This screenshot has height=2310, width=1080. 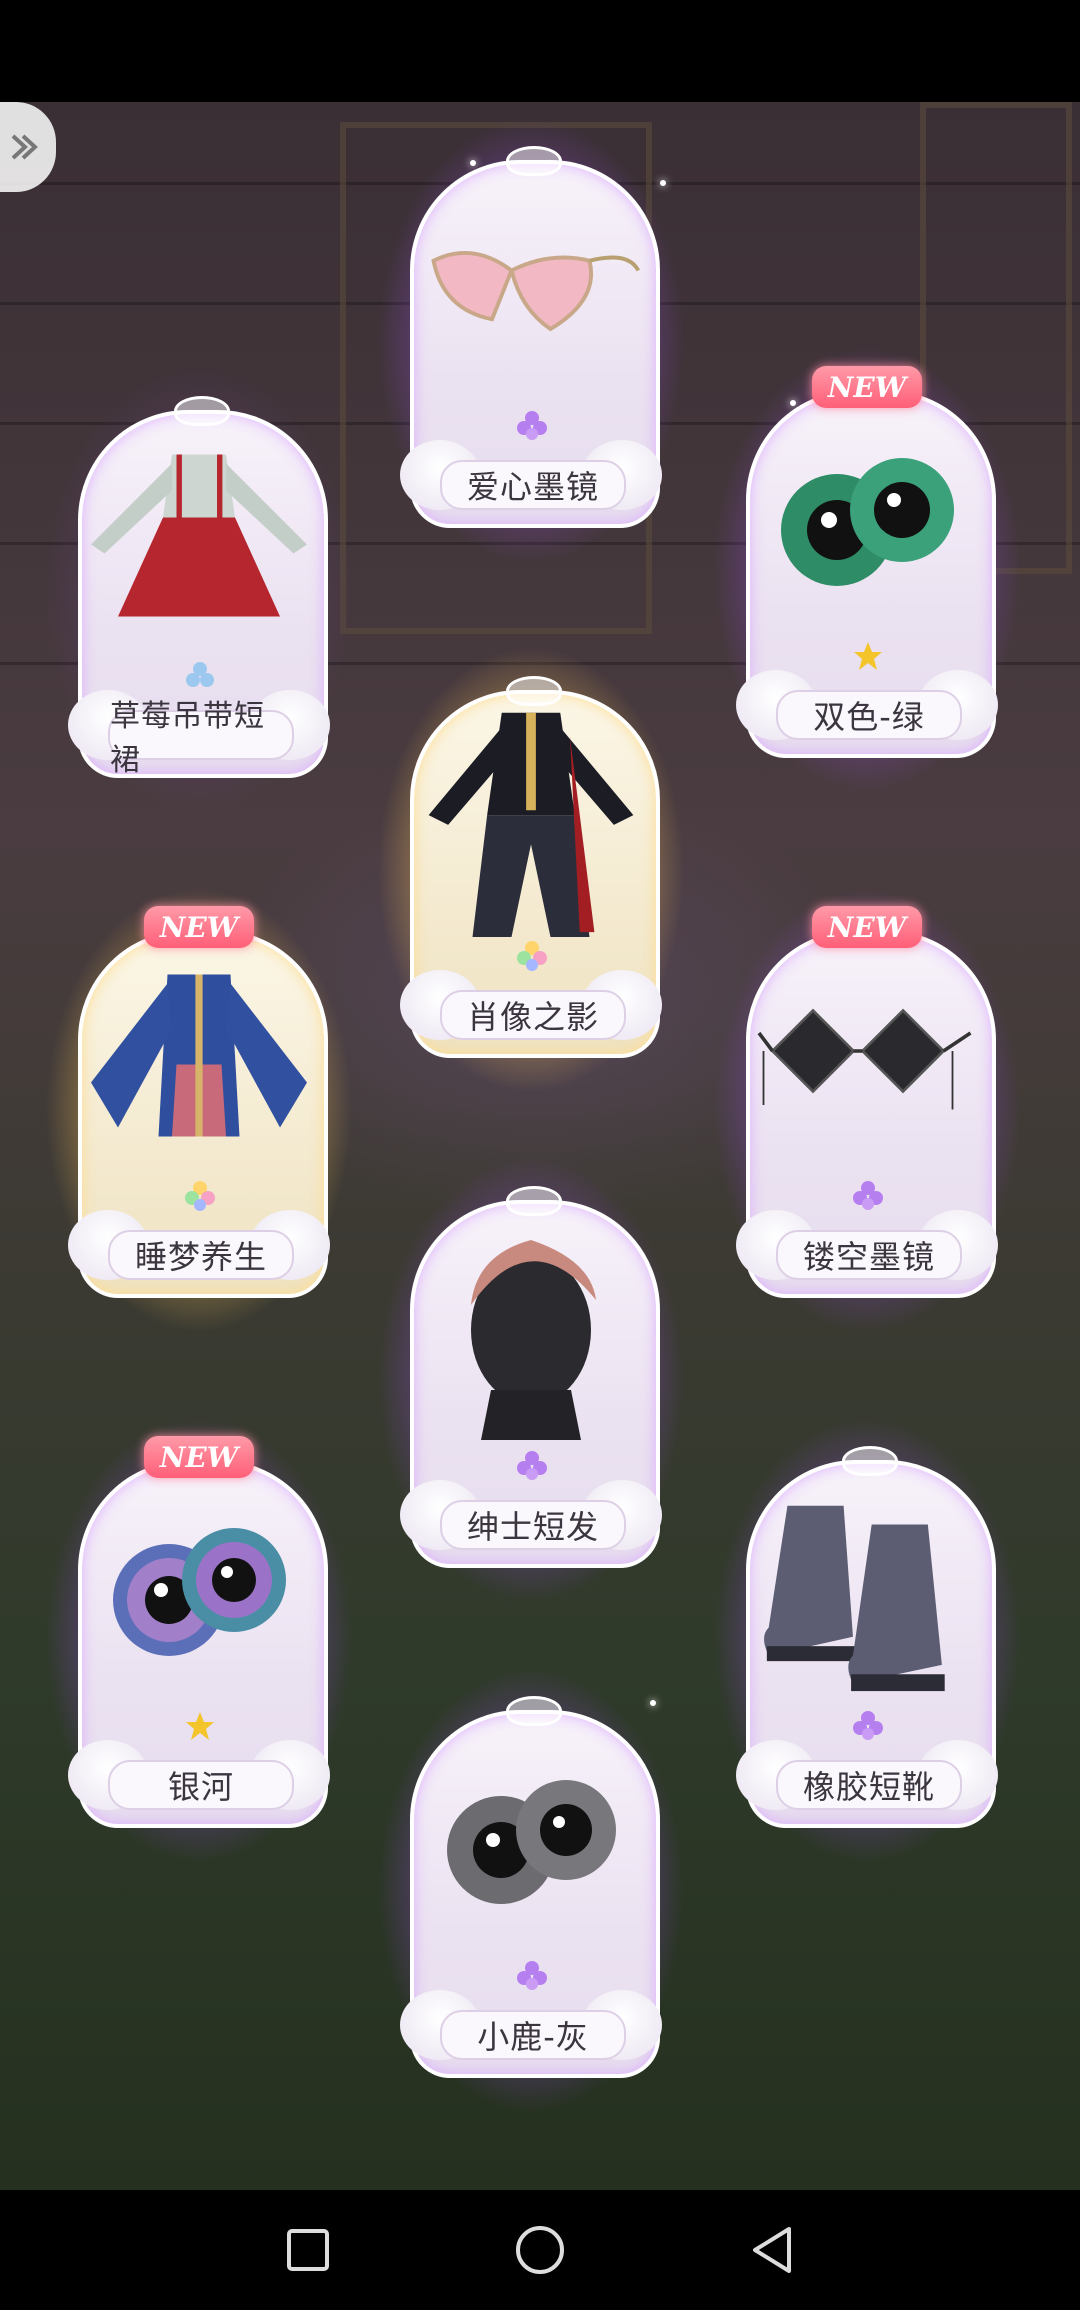 I want to click on blue-robe-icon, so click(x=199, y=1060).